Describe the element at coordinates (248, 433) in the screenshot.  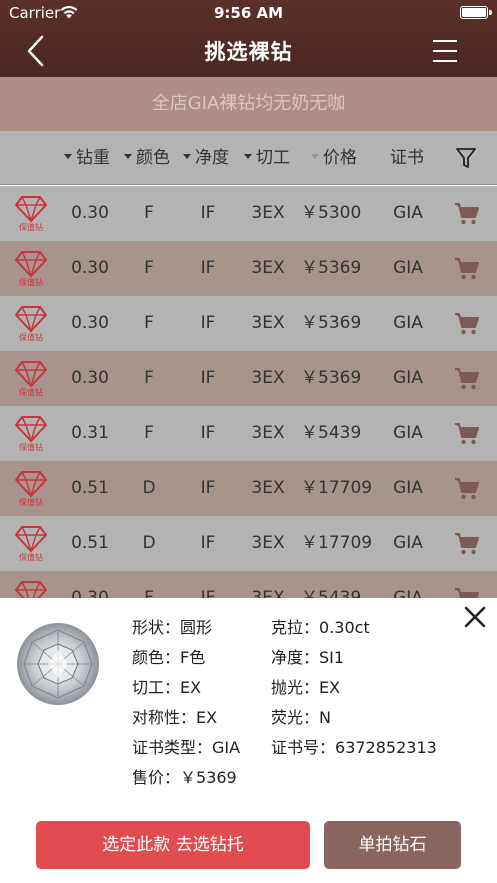
I see `table-row: 保值钻 0.31 F IF 3EX ￥5439 GIA` at that location.